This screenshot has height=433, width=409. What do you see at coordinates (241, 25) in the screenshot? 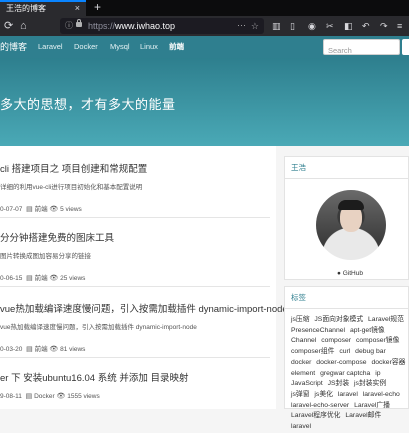
I see `page-actions-icon: ···` at bounding box center [241, 25].